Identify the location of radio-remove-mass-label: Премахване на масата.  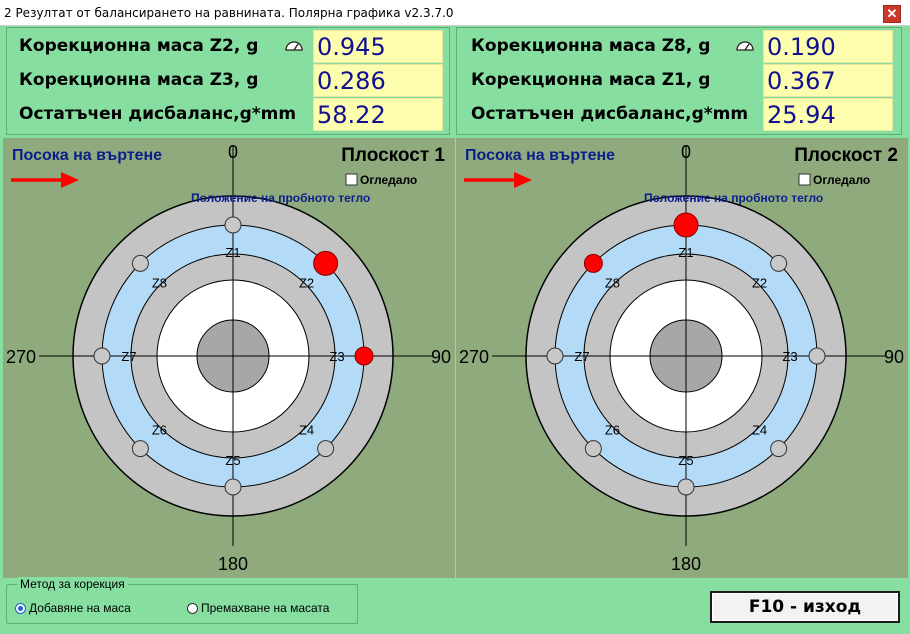
(265, 608).